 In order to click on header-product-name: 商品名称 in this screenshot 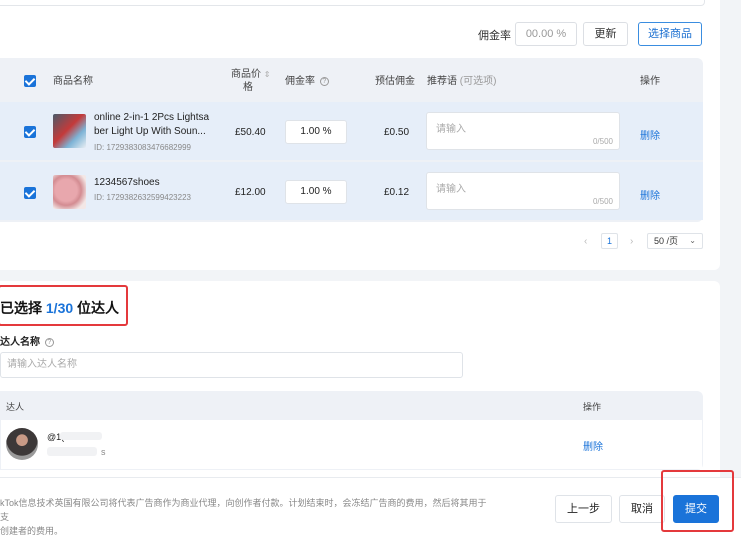, I will do `click(73, 81)`.